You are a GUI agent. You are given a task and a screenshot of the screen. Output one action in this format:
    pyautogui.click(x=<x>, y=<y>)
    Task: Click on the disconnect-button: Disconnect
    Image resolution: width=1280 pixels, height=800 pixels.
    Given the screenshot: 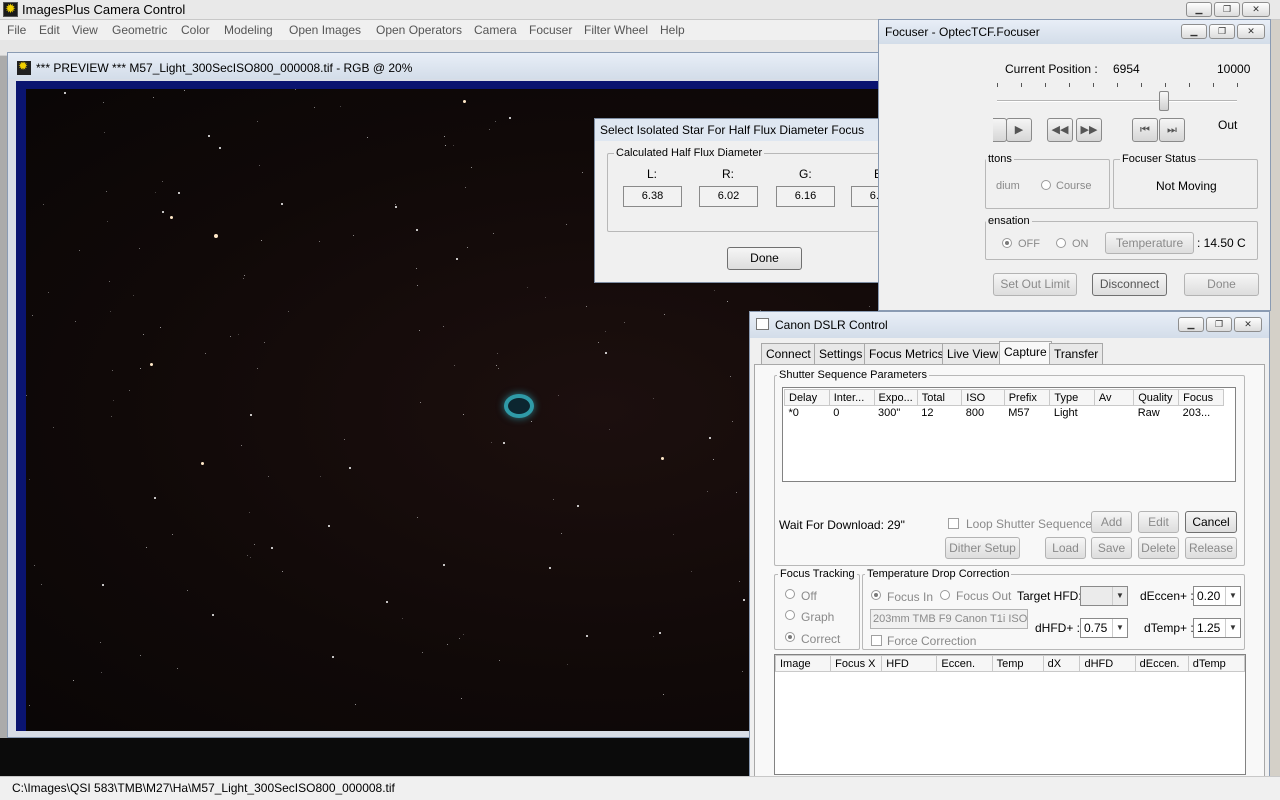 What is the action you would take?
    pyautogui.click(x=1129, y=284)
    